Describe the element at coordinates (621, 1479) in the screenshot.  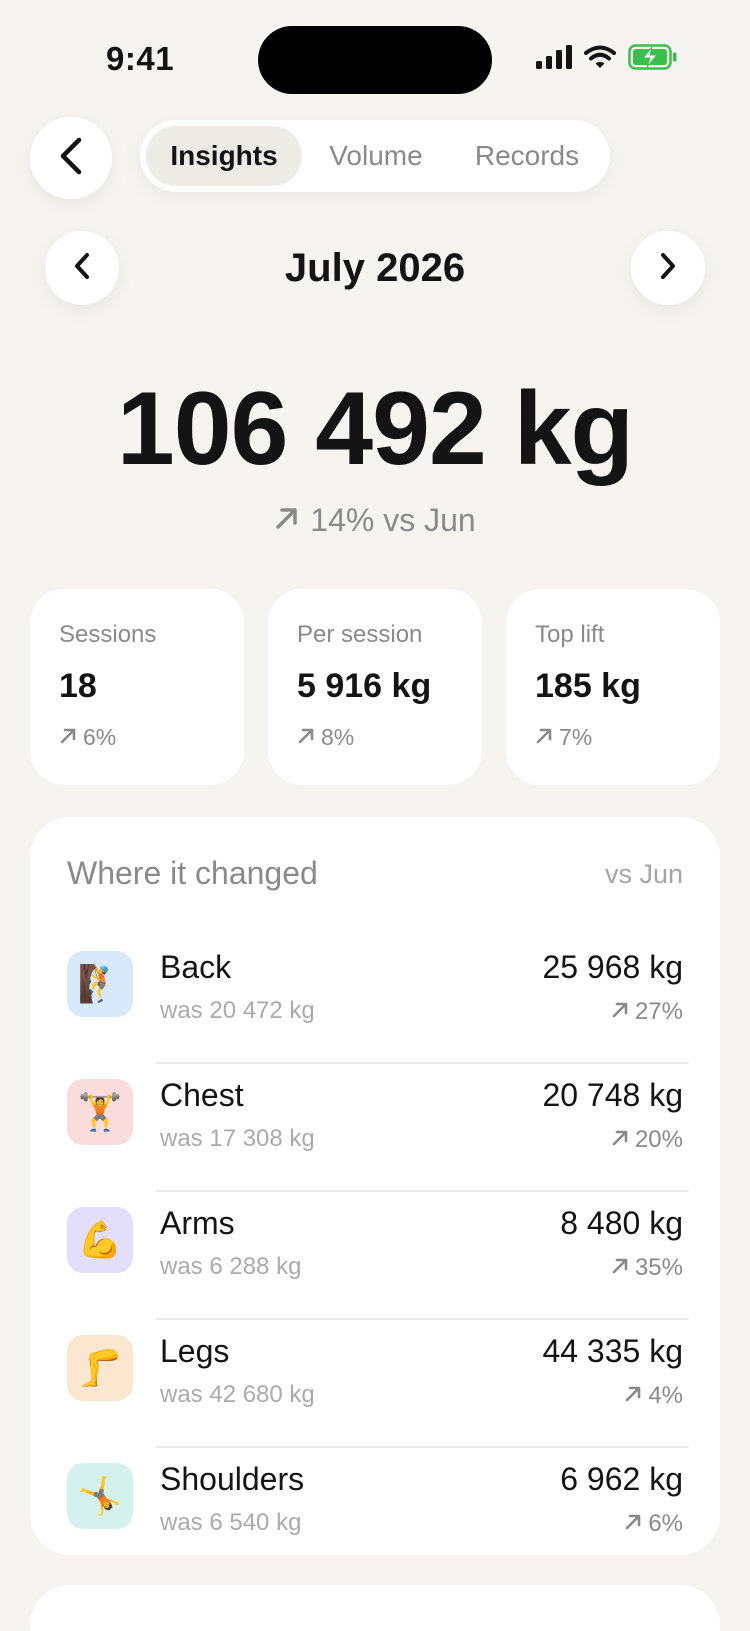
I see `current-volume: 6 962 kg` at that location.